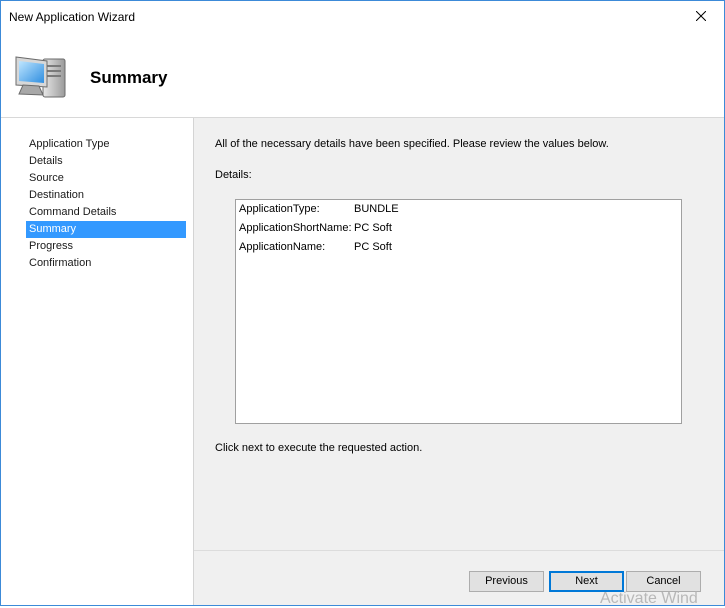 The width and height of the screenshot is (725, 608). I want to click on previous-button: Previous, so click(506, 581).